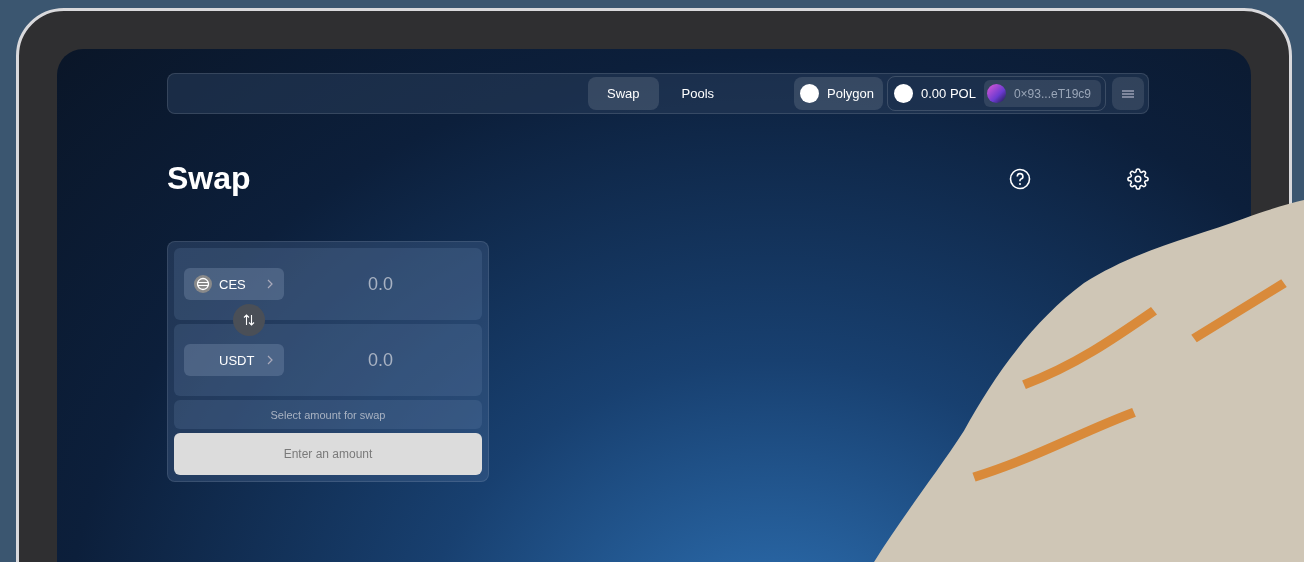  What do you see at coordinates (948, 93) in the screenshot?
I see `balance-text: 0.00 POL` at bounding box center [948, 93].